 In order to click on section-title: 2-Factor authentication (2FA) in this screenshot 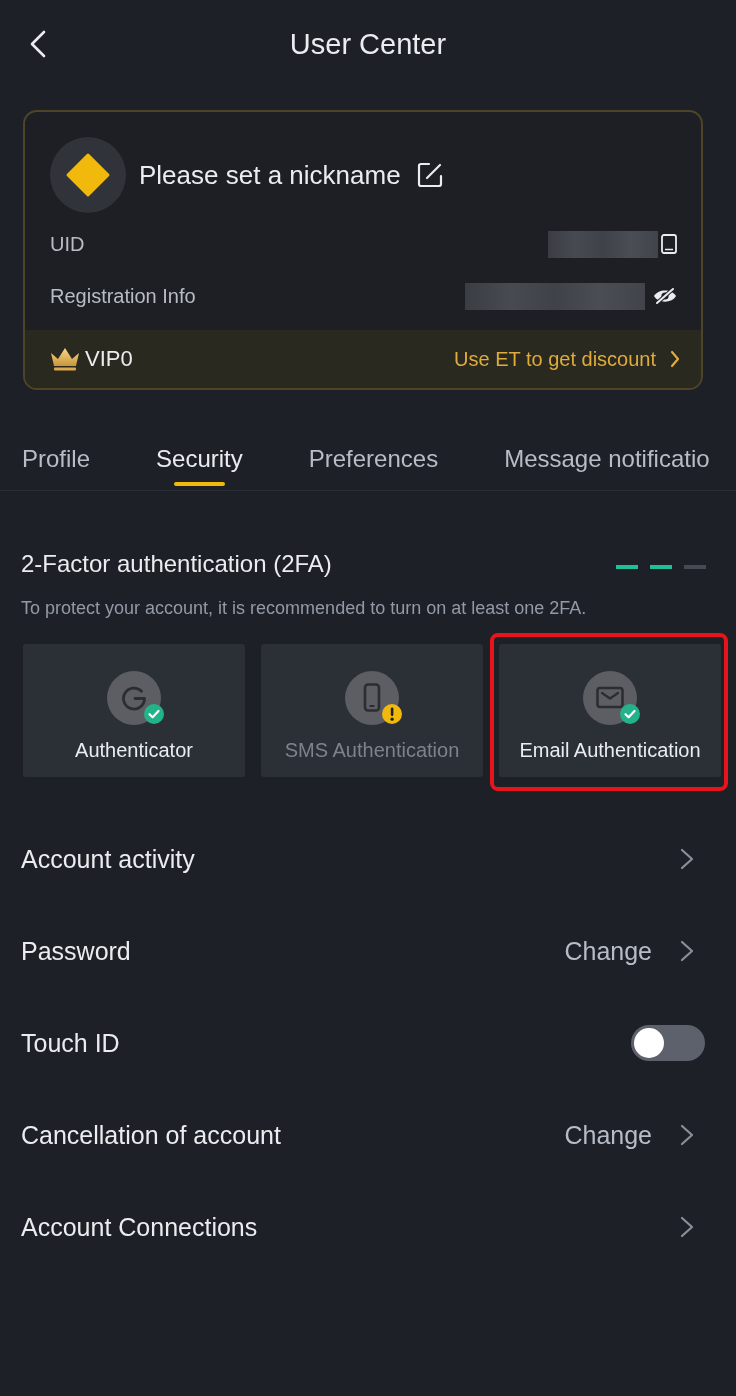, I will do `click(176, 564)`.